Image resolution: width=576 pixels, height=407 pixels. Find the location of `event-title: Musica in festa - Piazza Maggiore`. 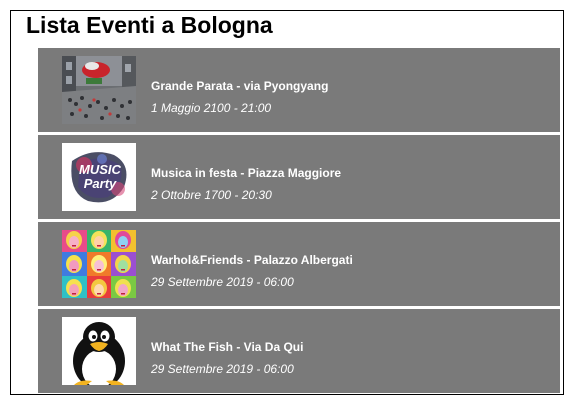

event-title: Musica in festa - Piazza Maggiore is located at coordinates (246, 173).